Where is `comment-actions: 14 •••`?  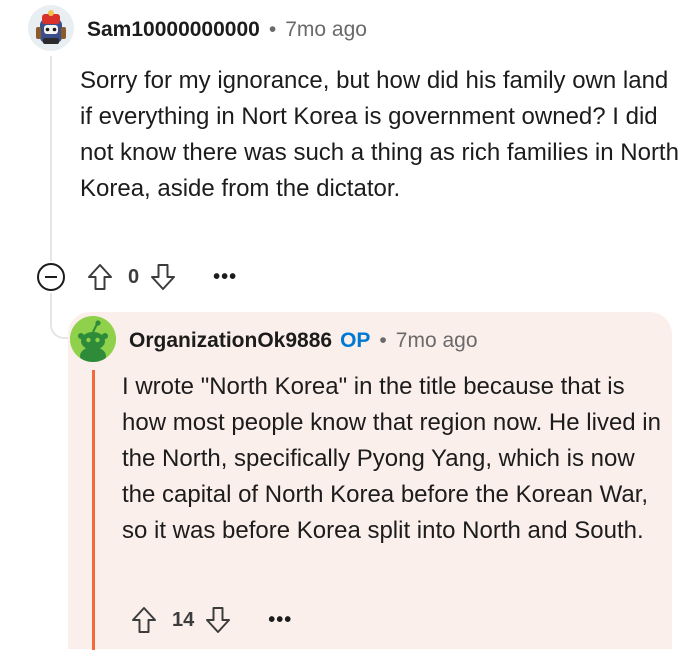
comment-actions: 14 ••• is located at coordinates (211, 620).